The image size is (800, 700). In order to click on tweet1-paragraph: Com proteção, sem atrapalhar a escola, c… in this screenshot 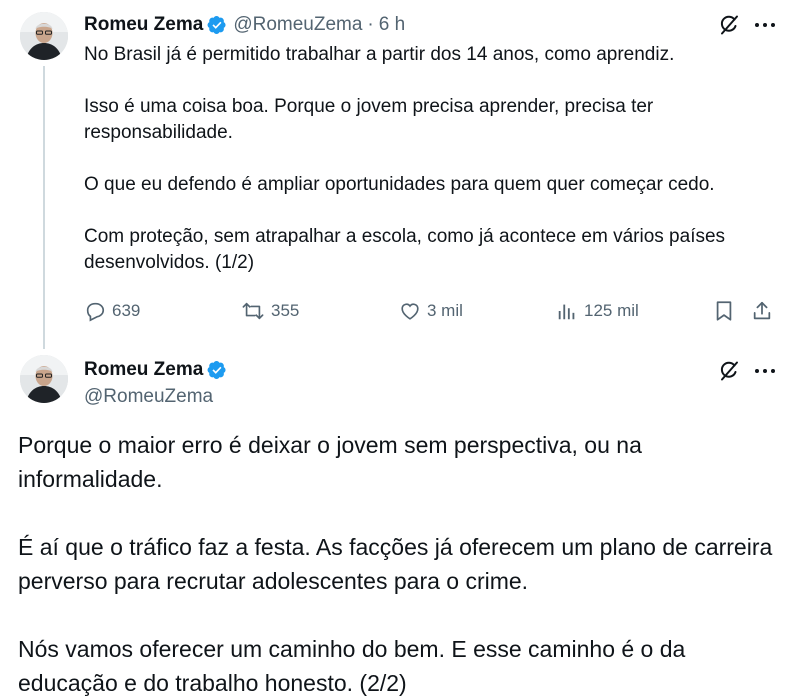, I will do `click(405, 249)`.